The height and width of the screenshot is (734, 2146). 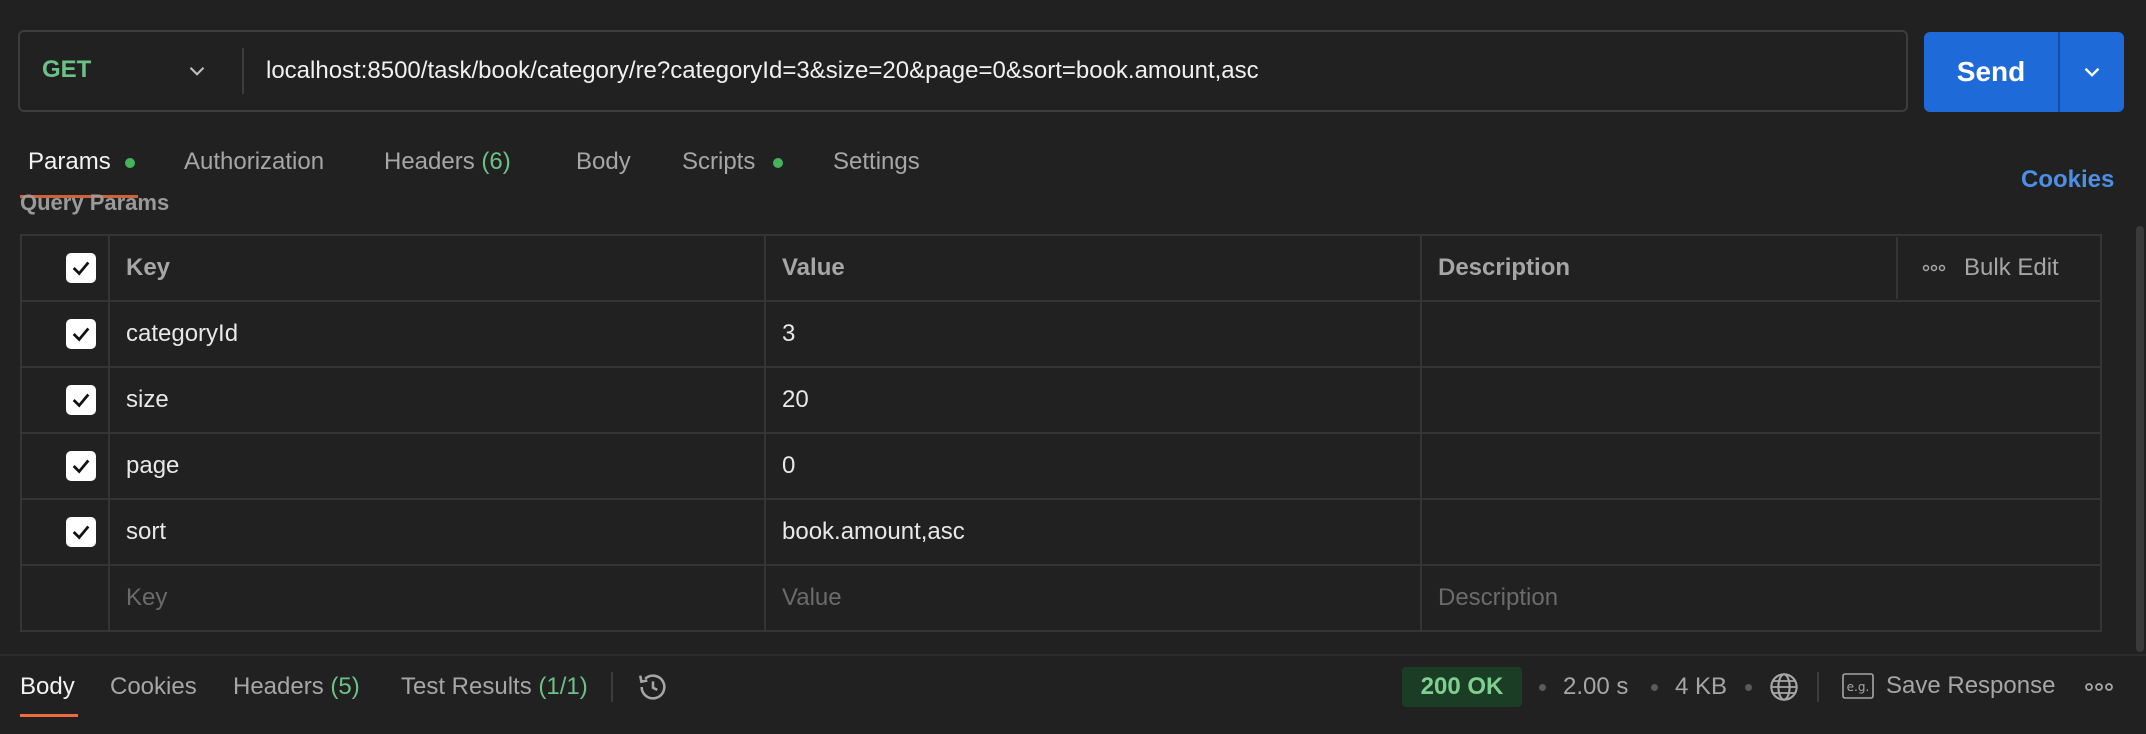 What do you see at coordinates (653, 687) in the screenshot?
I see `history-icon` at bounding box center [653, 687].